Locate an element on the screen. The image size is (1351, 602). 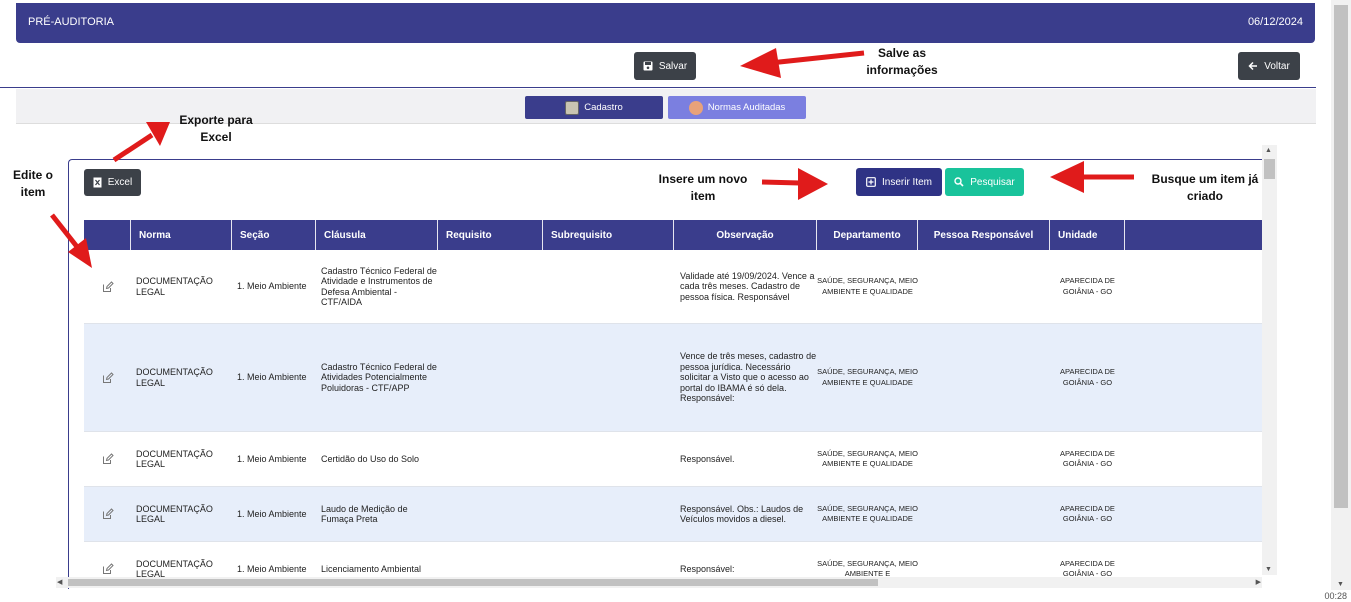
arrow-to-insert-icon is located at coordinates (794, 184).